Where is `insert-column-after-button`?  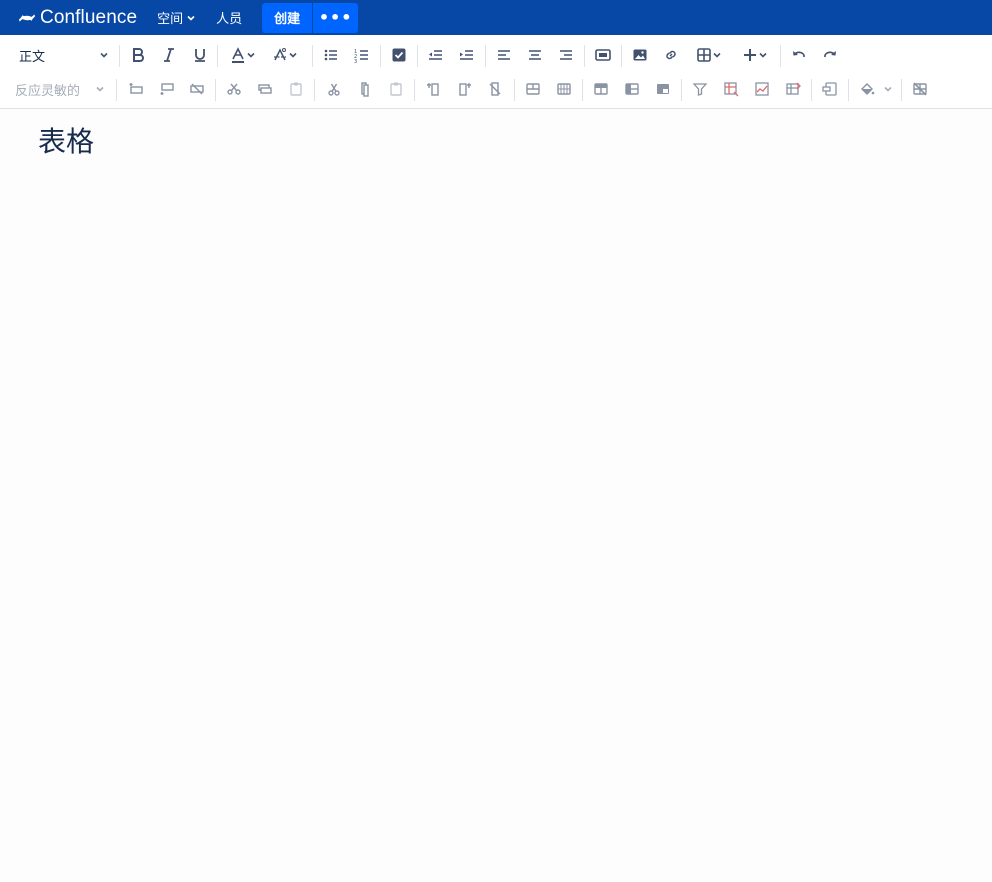 insert-column-after-button is located at coordinates (465, 89).